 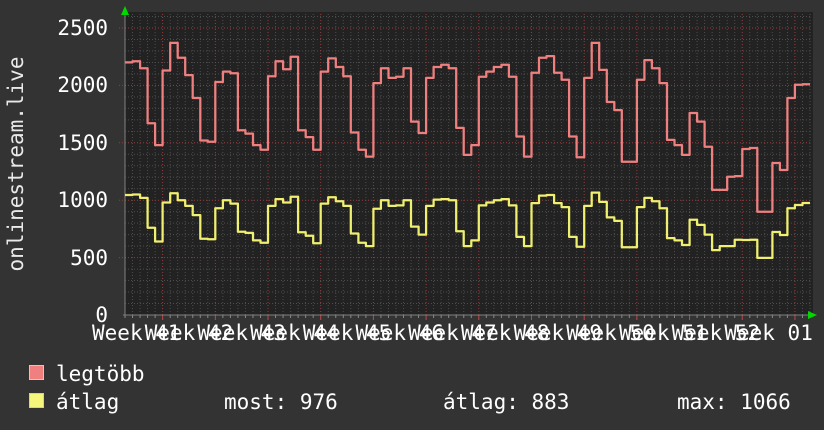 I want to click on y-axis-label: 1500, so click(x=82, y=142).